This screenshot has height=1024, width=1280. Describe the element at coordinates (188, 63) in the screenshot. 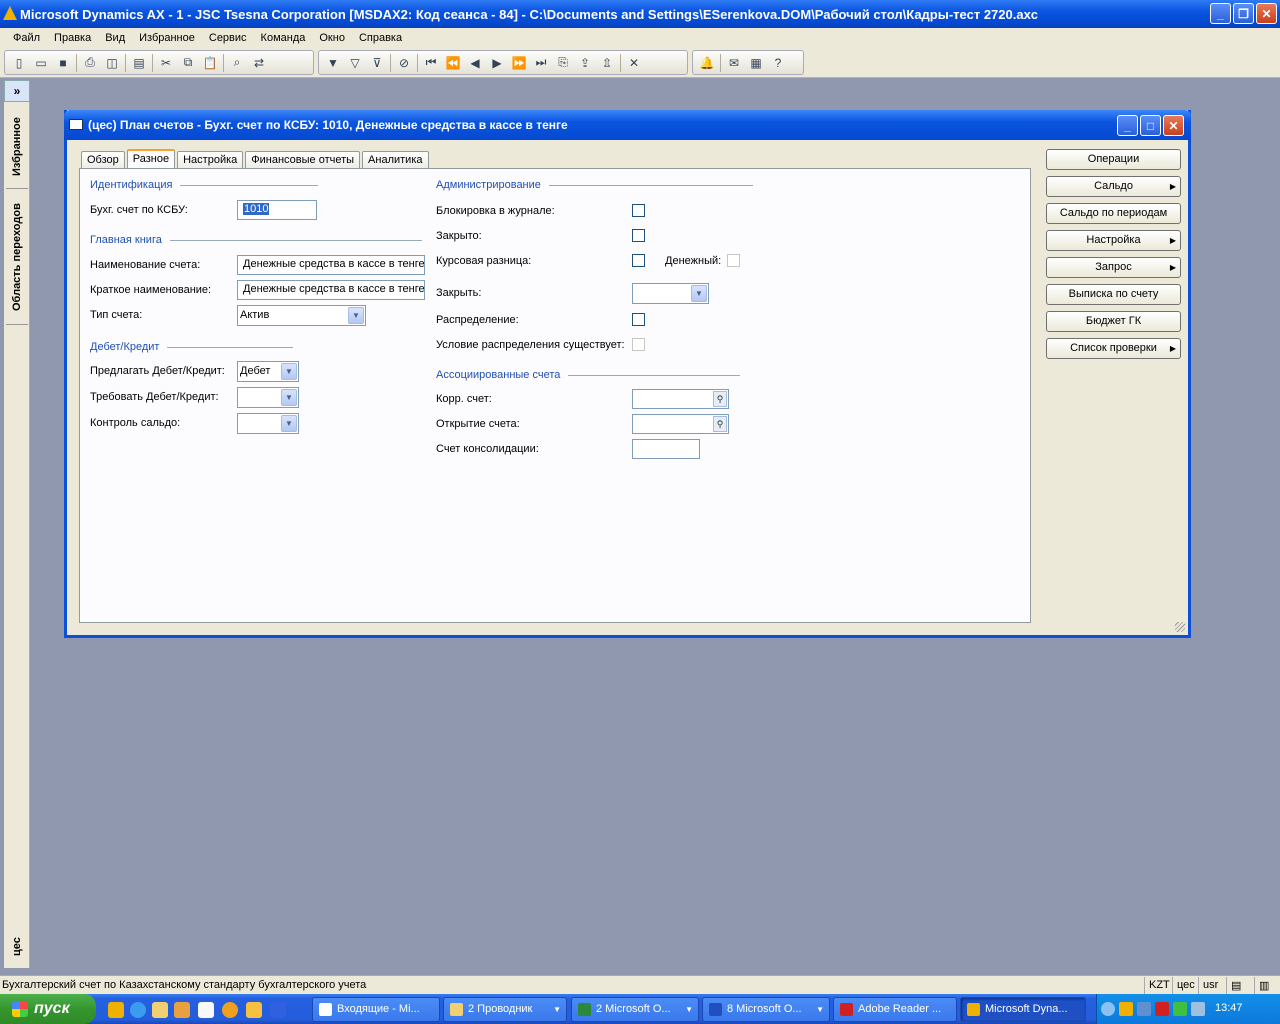

I see `copy-icon: ⧉` at that location.